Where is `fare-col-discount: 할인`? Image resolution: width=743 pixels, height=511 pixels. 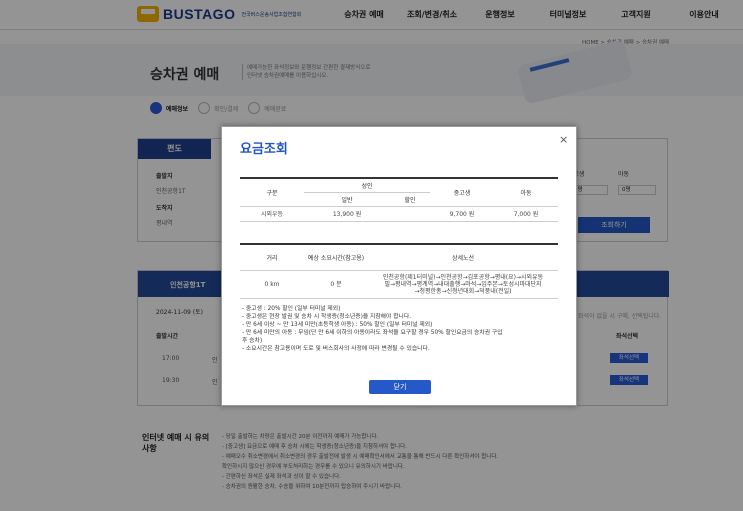 fare-col-discount: 할인 is located at coordinates (410, 199).